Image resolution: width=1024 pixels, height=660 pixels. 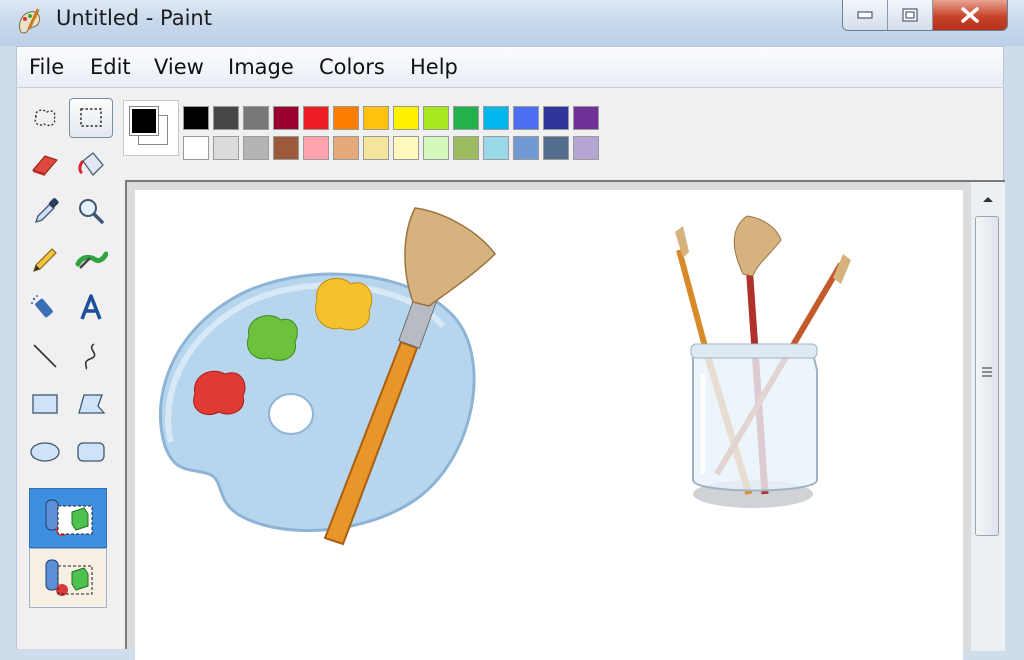 I want to click on tool-select, so click(x=91, y=118).